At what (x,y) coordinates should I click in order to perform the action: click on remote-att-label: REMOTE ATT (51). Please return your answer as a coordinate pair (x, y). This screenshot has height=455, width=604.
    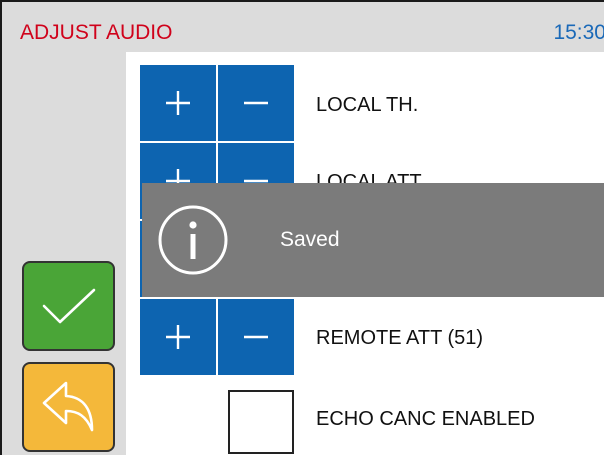
    Looking at the image, I should click on (400, 338).